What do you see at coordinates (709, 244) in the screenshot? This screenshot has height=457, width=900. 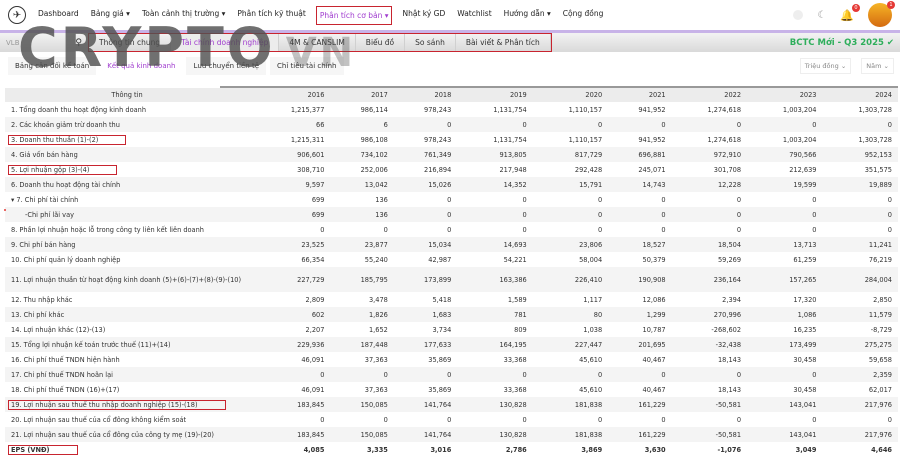 I see `cell-value: 18,504` at bounding box center [709, 244].